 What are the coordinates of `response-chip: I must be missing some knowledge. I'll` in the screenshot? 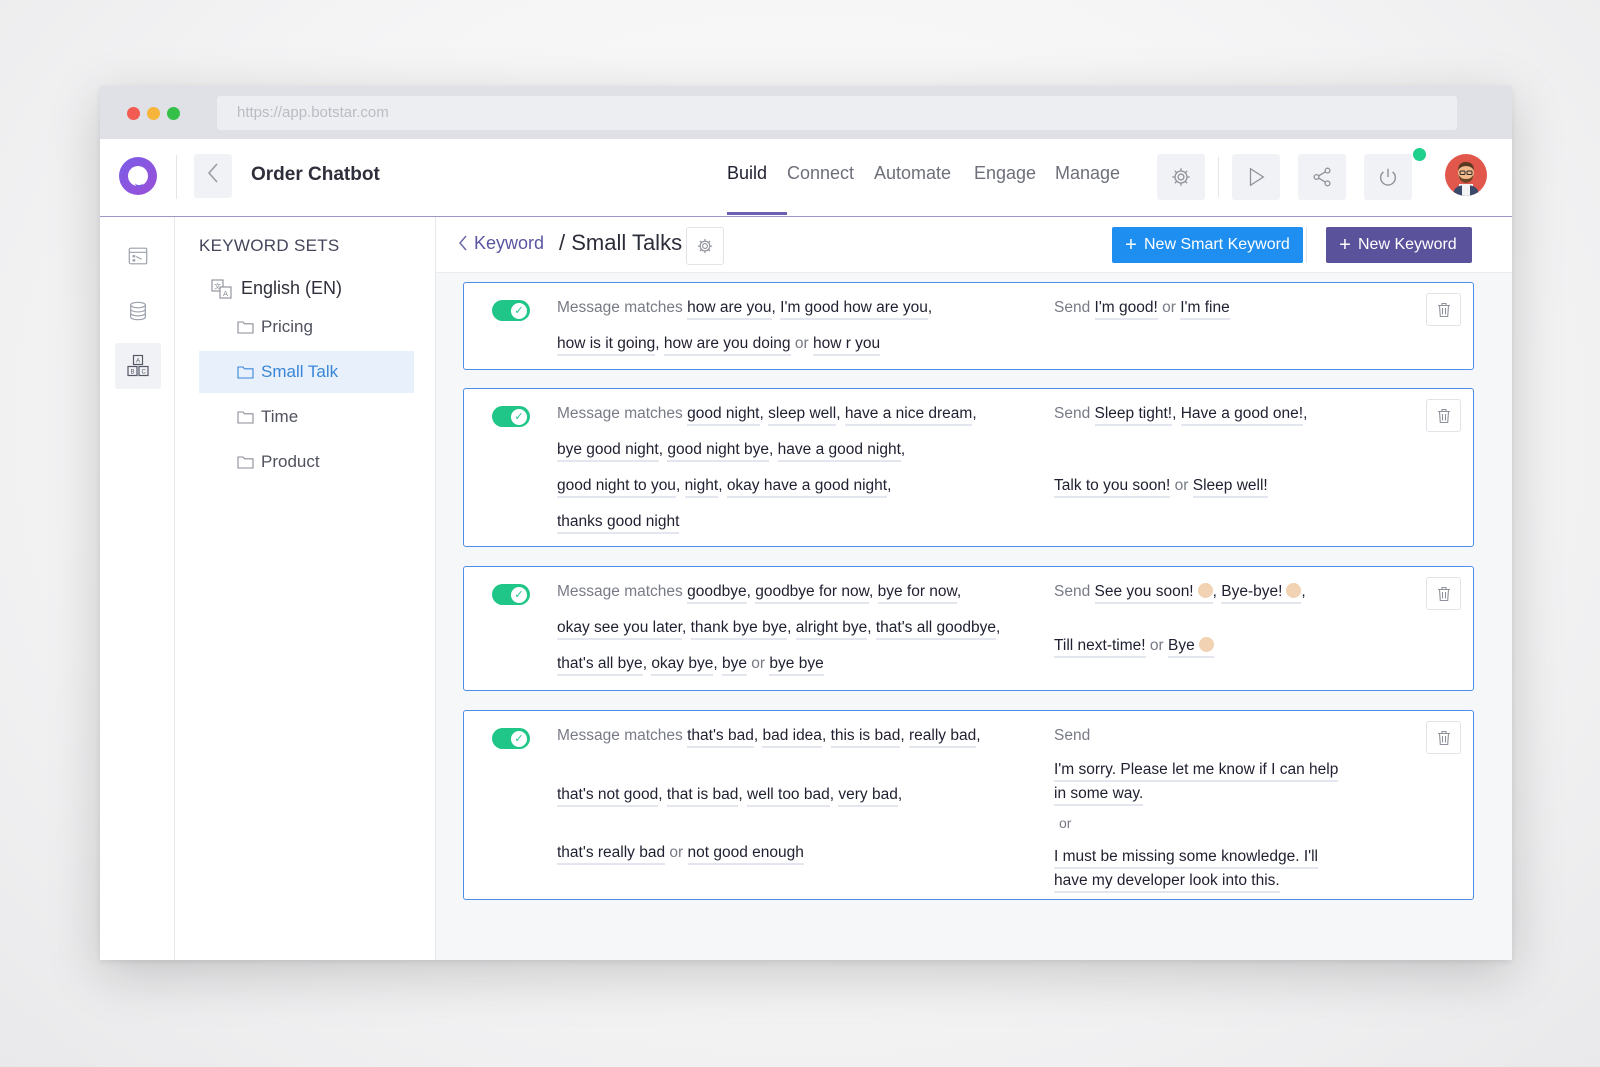 It's located at (1186, 858).